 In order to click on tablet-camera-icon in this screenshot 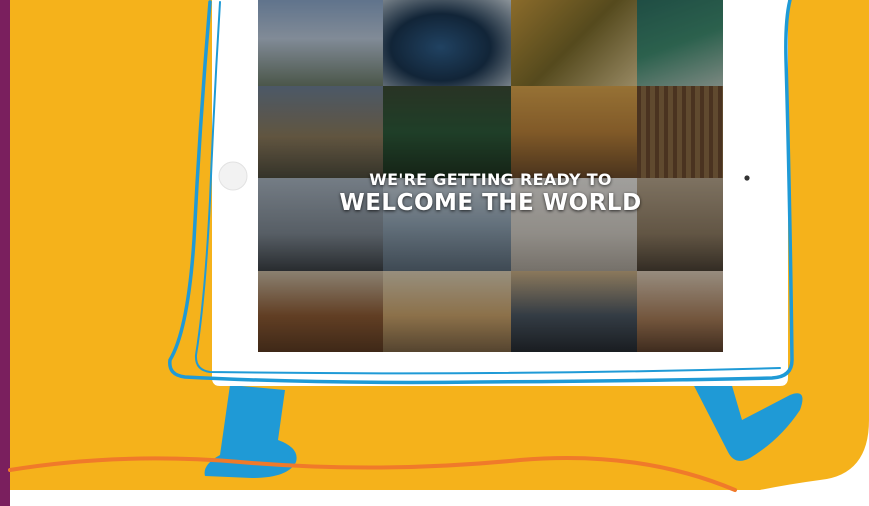, I will do `click(747, 178)`.